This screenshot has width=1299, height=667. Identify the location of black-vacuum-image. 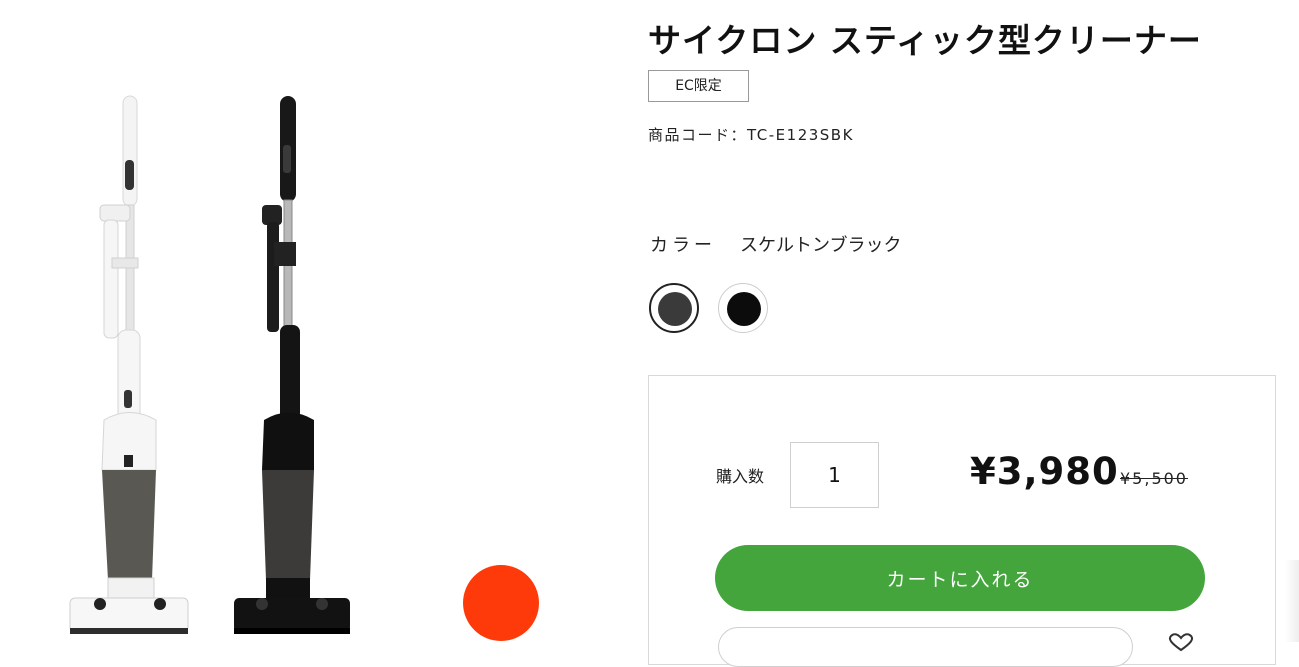
(292, 365).